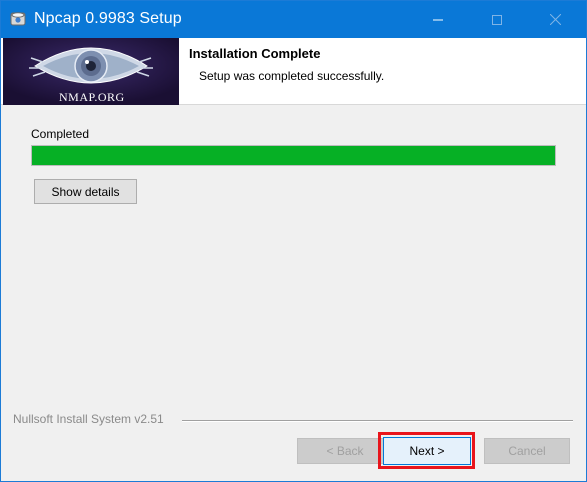 This screenshot has width=587, height=482. What do you see at coordinates (108, 18) in the screenshot?
I see `window-title: Npcap 0.9983 Setup` at bounding box center [108, 18].